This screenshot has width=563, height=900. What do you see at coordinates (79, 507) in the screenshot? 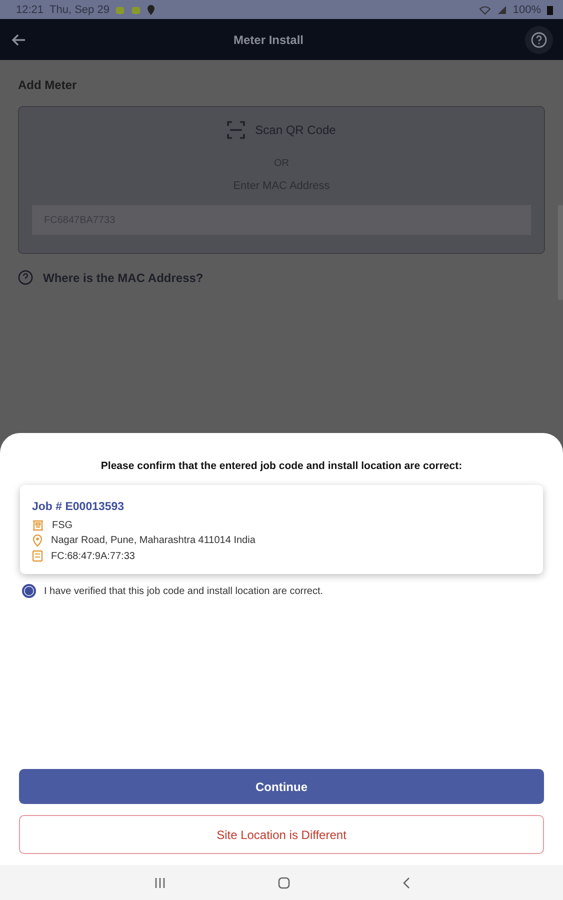
I see `job-code: Job # E00013593` at bounding box center [79, 507].